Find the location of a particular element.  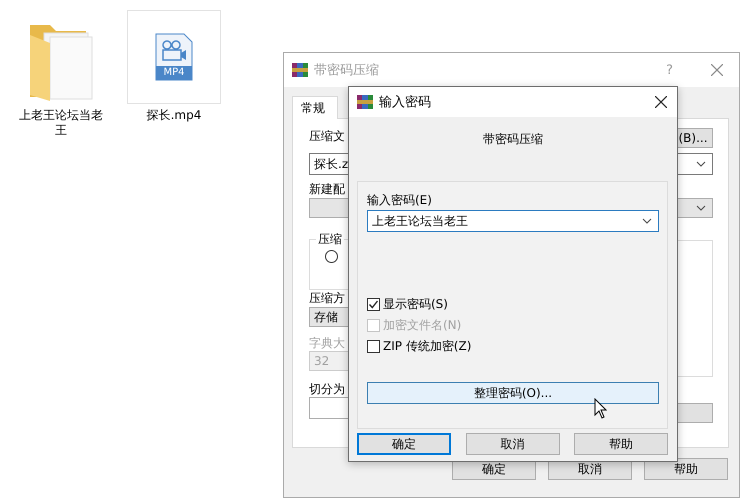

checkbox-label: 显示密码(S) is located at coordinates (415, 304).